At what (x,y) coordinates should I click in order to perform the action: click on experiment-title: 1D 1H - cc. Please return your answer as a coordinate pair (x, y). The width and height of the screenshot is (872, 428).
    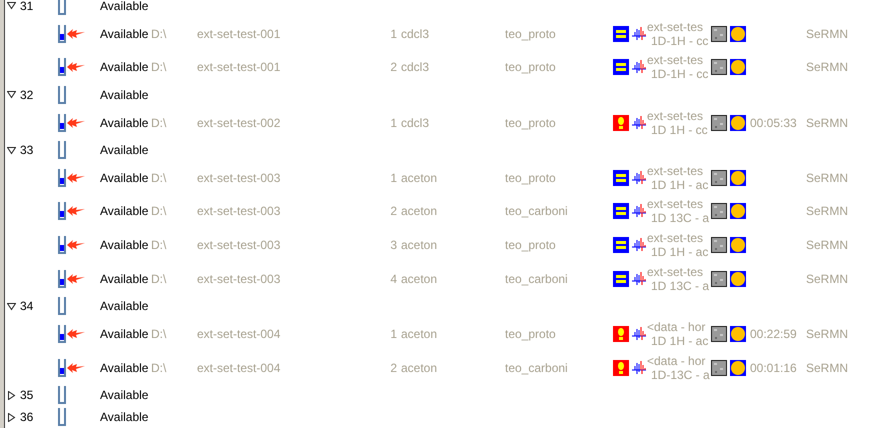
    Looking at the image, I should click on (679, 129).